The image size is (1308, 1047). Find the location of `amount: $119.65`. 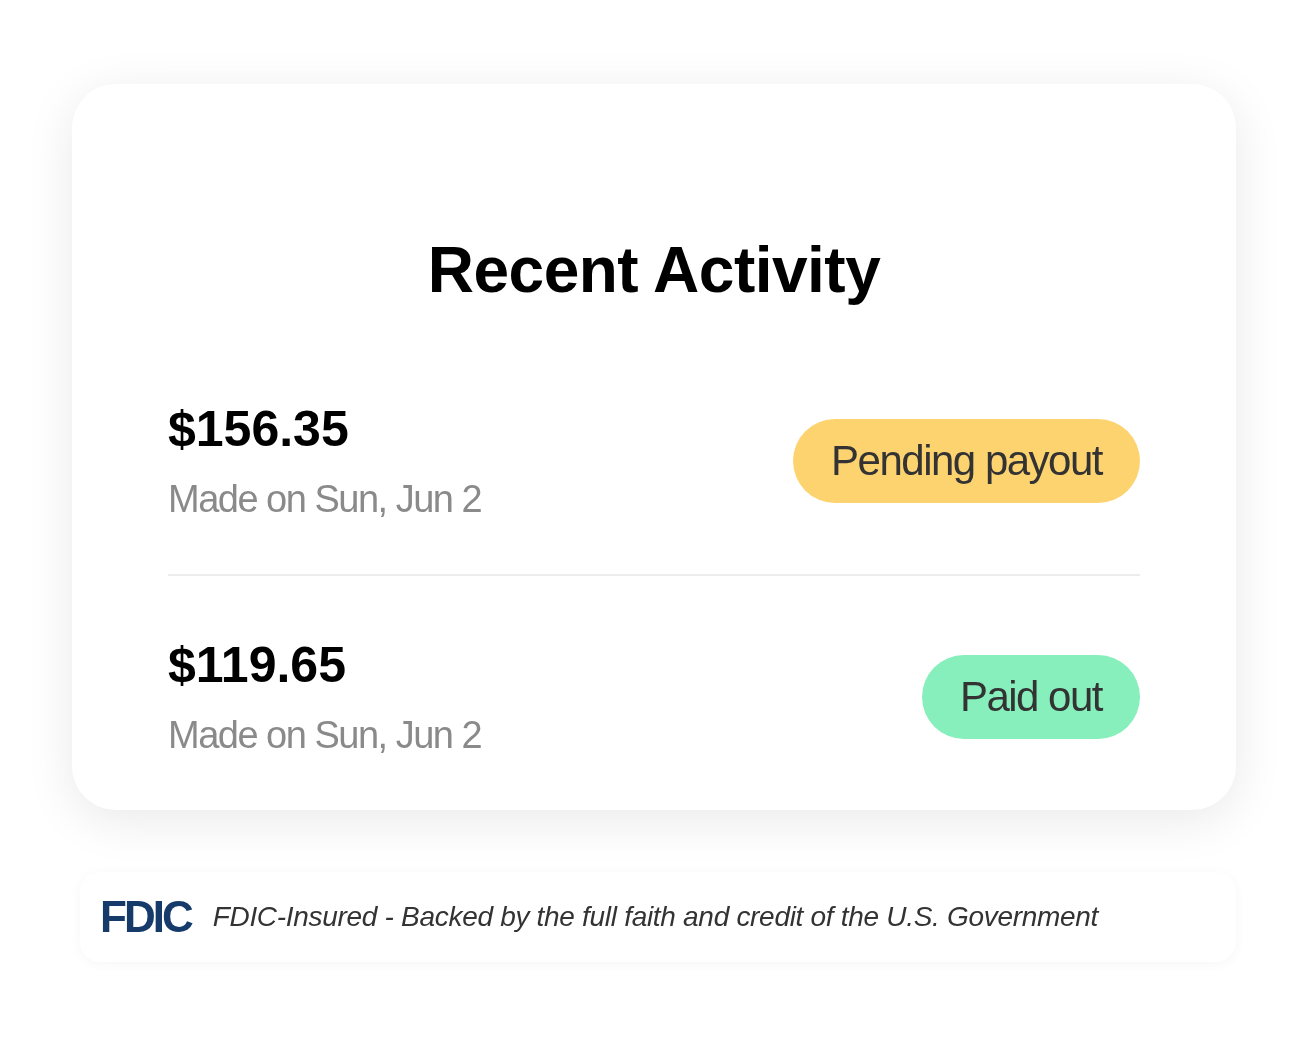

amount: $119.65 is located at coordinates (257, 665).